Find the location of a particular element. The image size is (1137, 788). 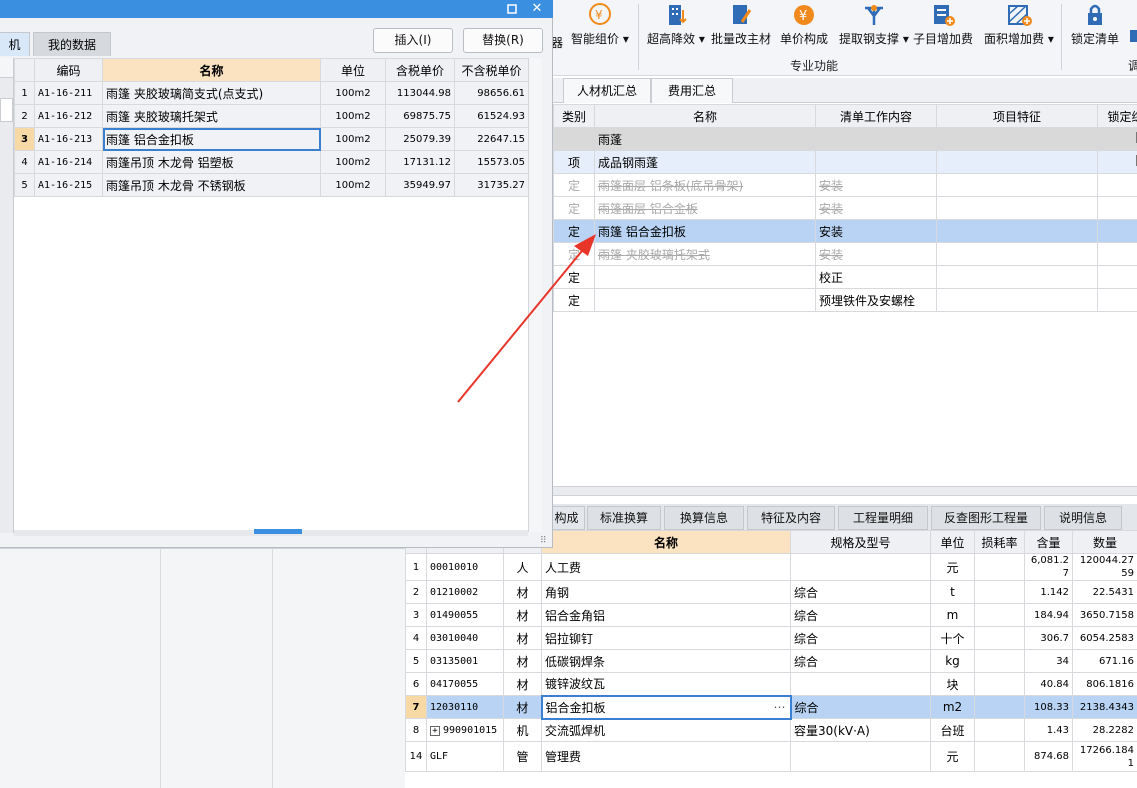

tab-reverse-lookup: 反查图形工程量 is located at coordinates (986, 518).